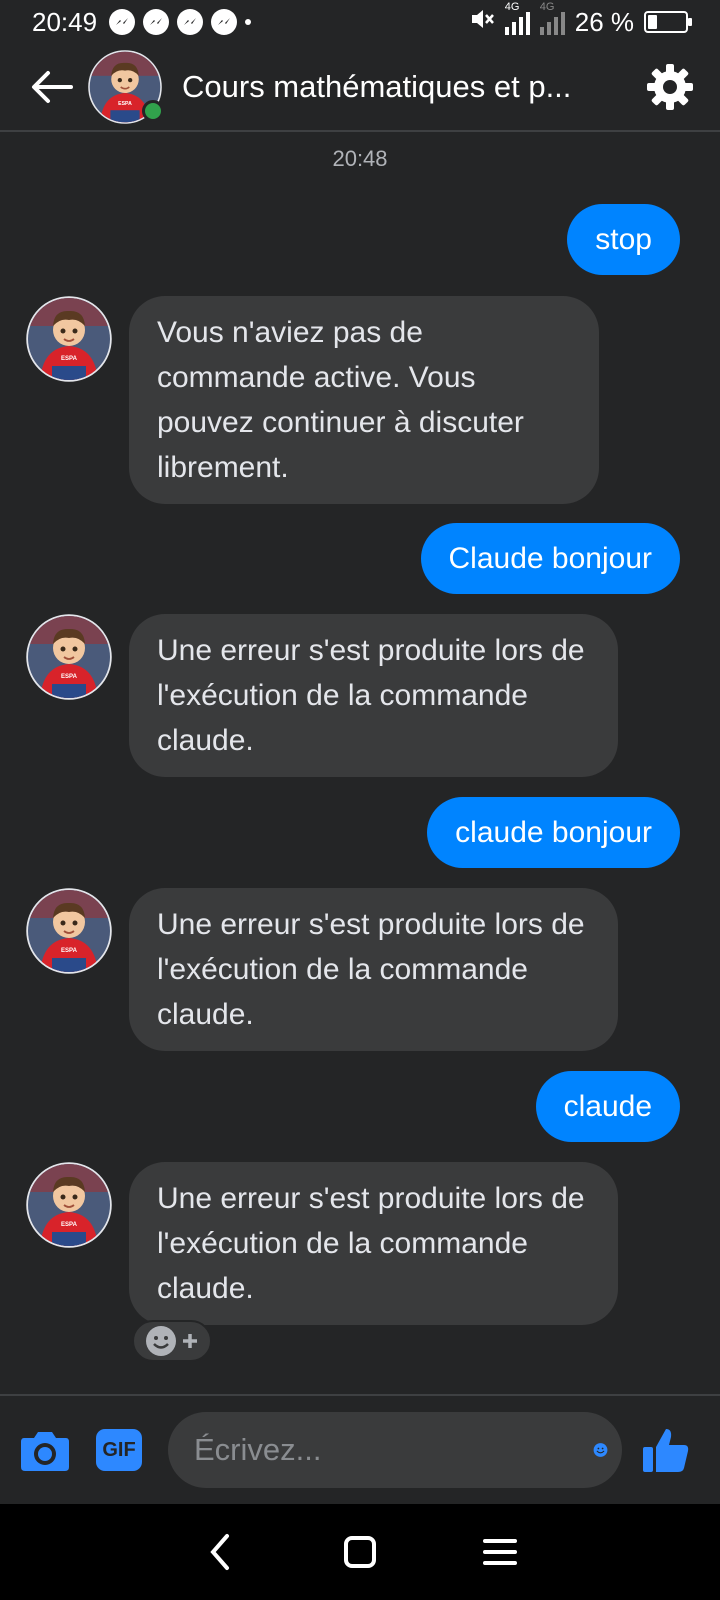  Describe the element at coordinates (360, 22) in the screenshot. I see `status-bar: 20:49 4G 4G 26 %` at that location.